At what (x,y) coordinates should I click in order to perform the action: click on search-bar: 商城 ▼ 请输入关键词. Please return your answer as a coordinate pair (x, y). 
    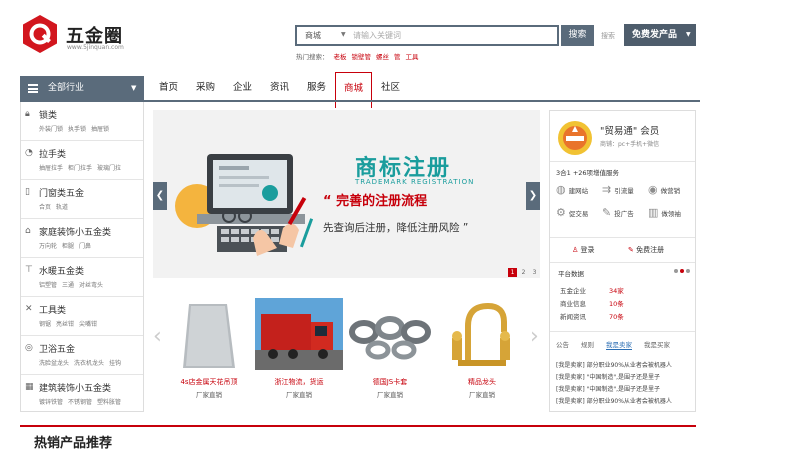
    Looking at the image, I should click on (427, 35).